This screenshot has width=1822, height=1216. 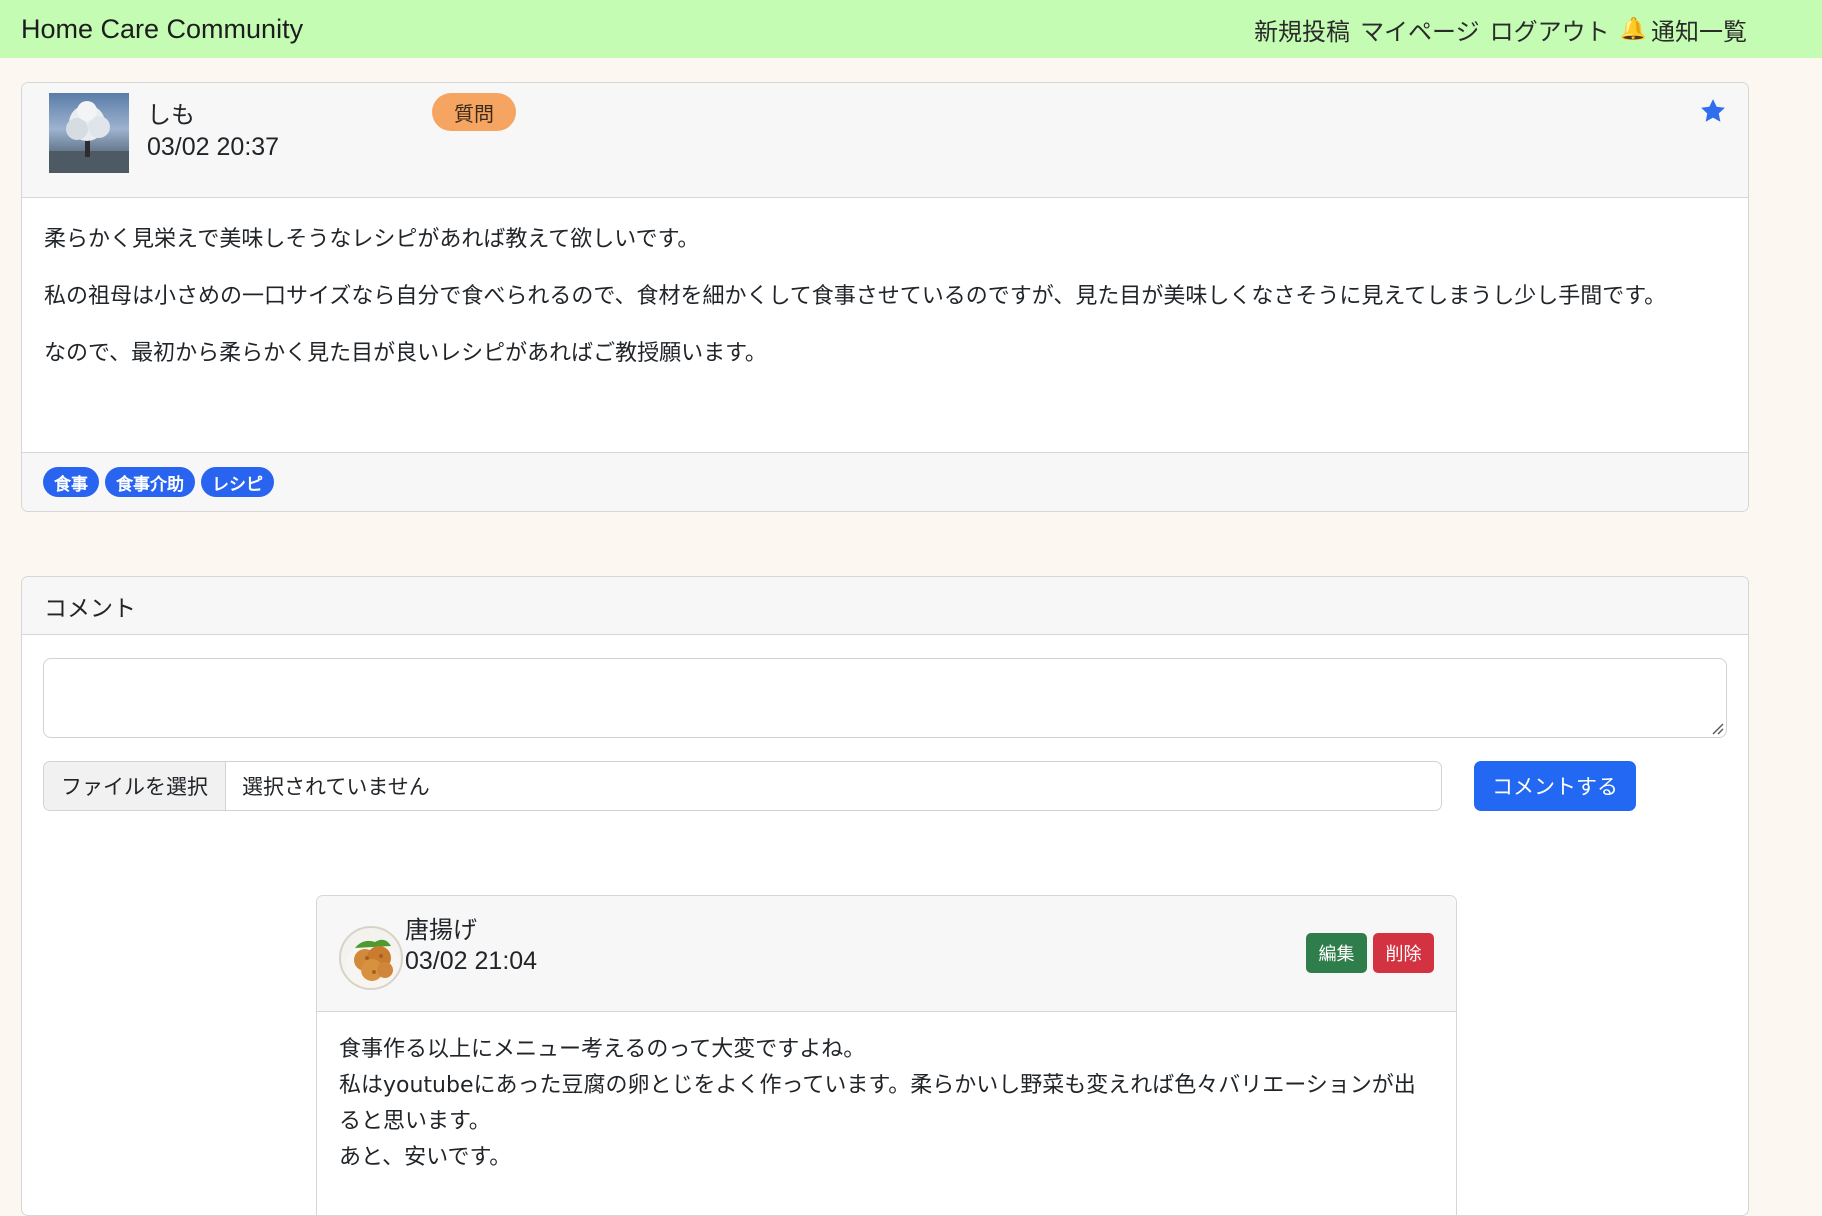 What do you see at coordinates (885, 140) in the screenshot?
I see `post-header: しも 03/02 20:37 質問` at bounding box center [885, 140].